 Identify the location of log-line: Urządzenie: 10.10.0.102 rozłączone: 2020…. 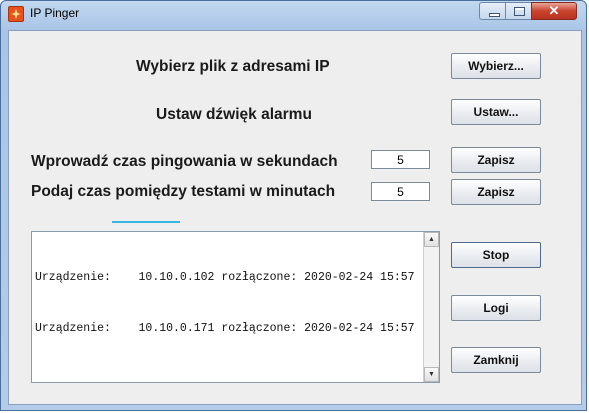
(225, 277).